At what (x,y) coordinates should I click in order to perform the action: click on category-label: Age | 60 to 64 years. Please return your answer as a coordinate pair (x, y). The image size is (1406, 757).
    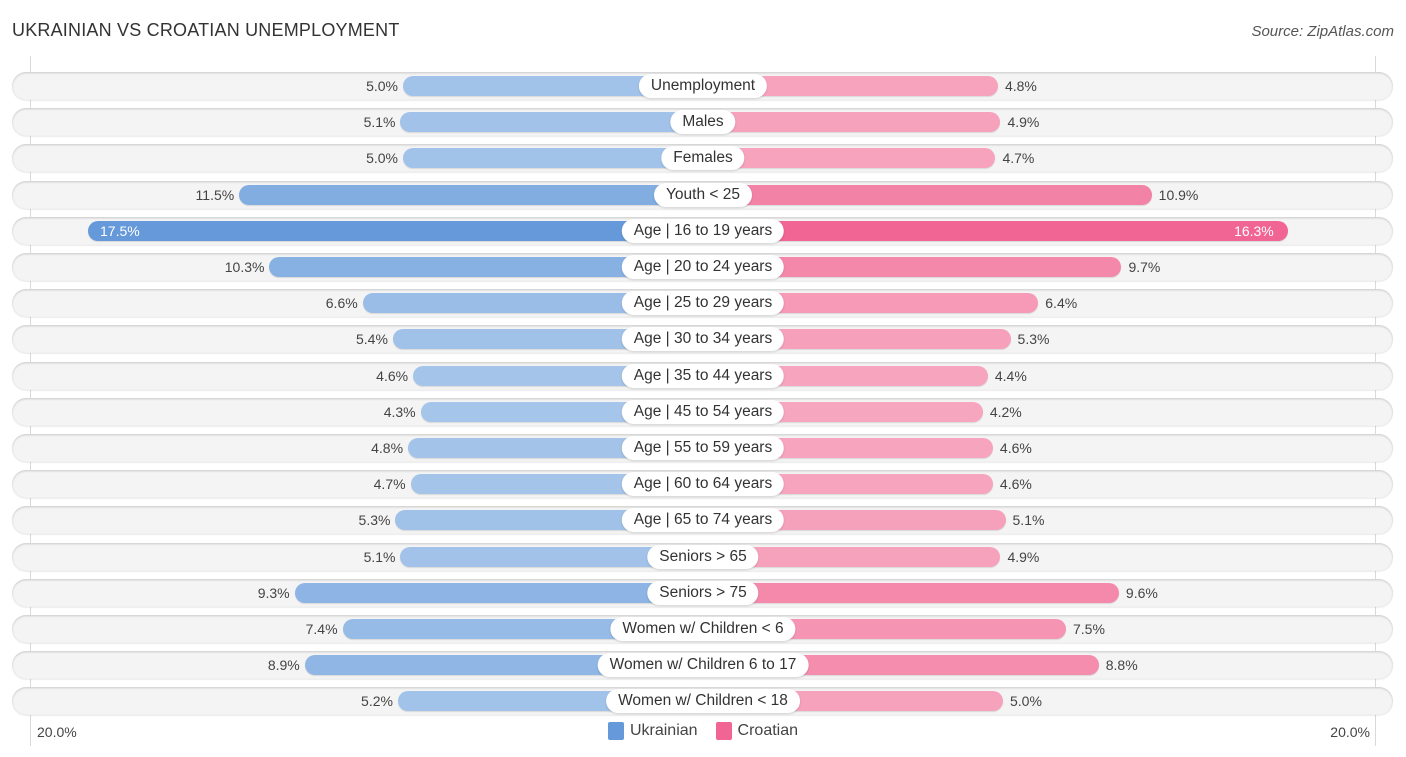
    Looking at the image, I should click on (703, 484).